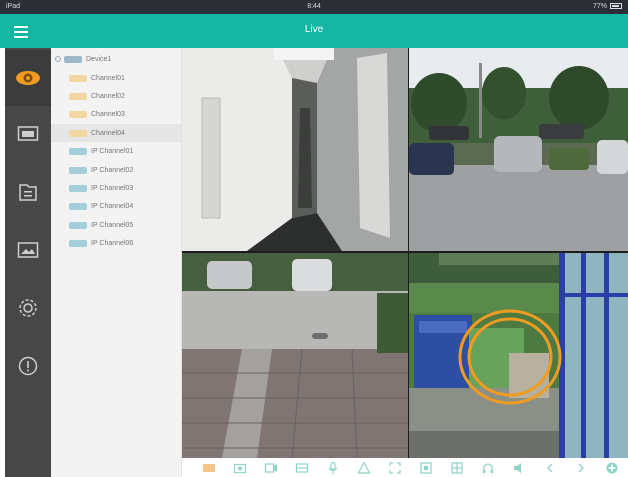 This screenshot has height=477, width=628. I want to click on nav-pictures, so click(28, 250).